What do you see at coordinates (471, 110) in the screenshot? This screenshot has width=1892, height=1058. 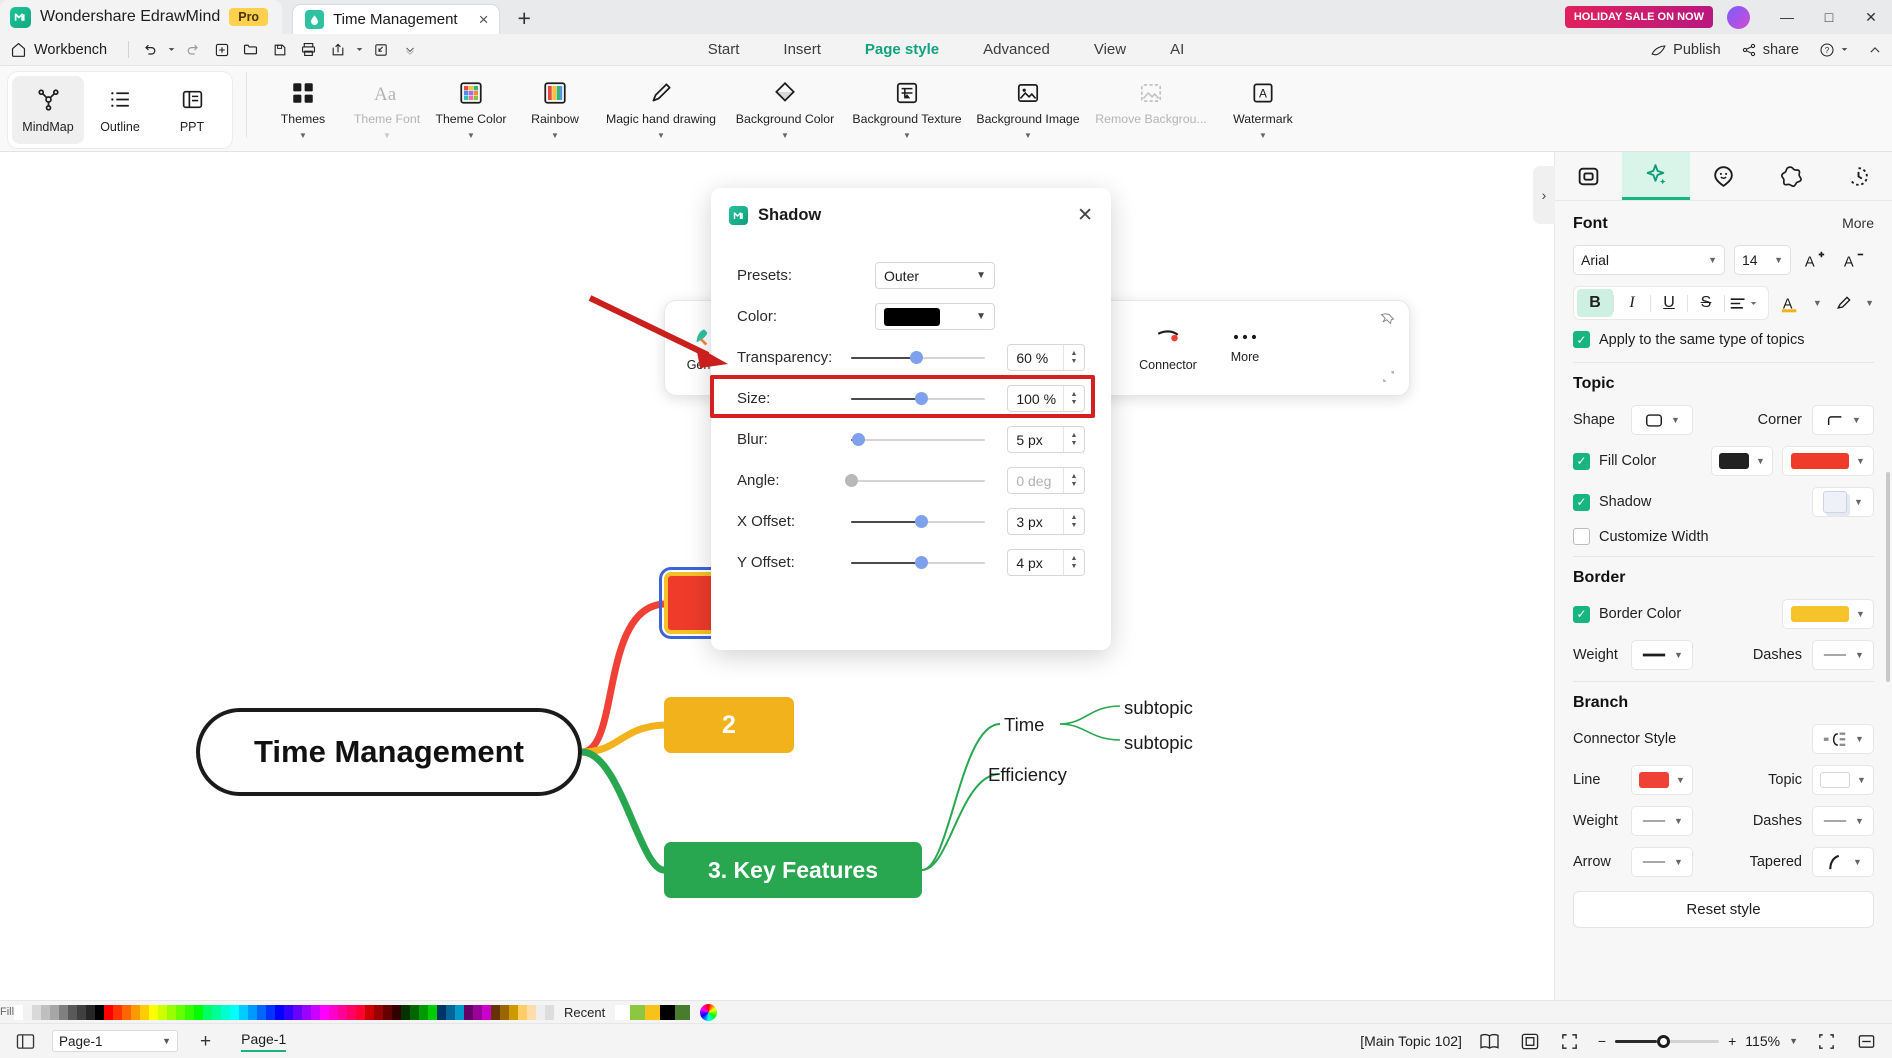 I see `ribbon-theme-color-button: Theme Color ▼` at bounding box center [471, 110].